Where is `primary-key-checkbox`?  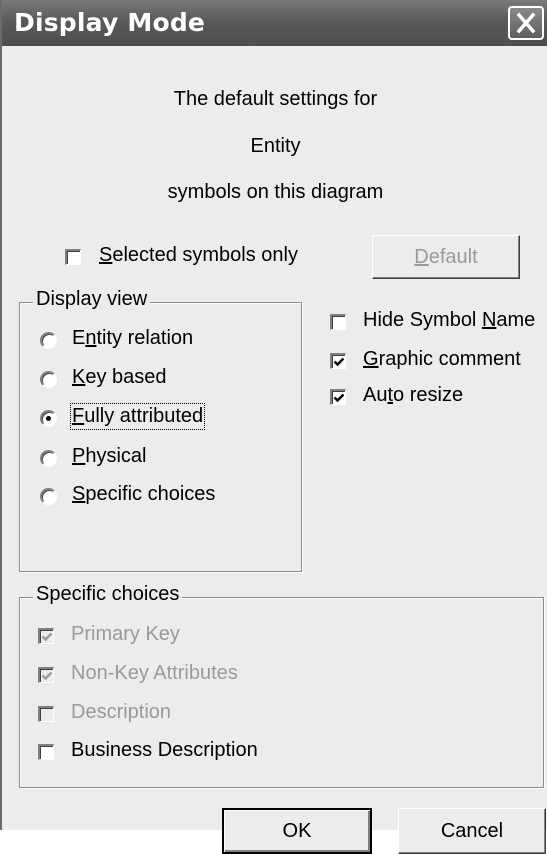
primary-key-checkbox is located at coordinates (46, 636).